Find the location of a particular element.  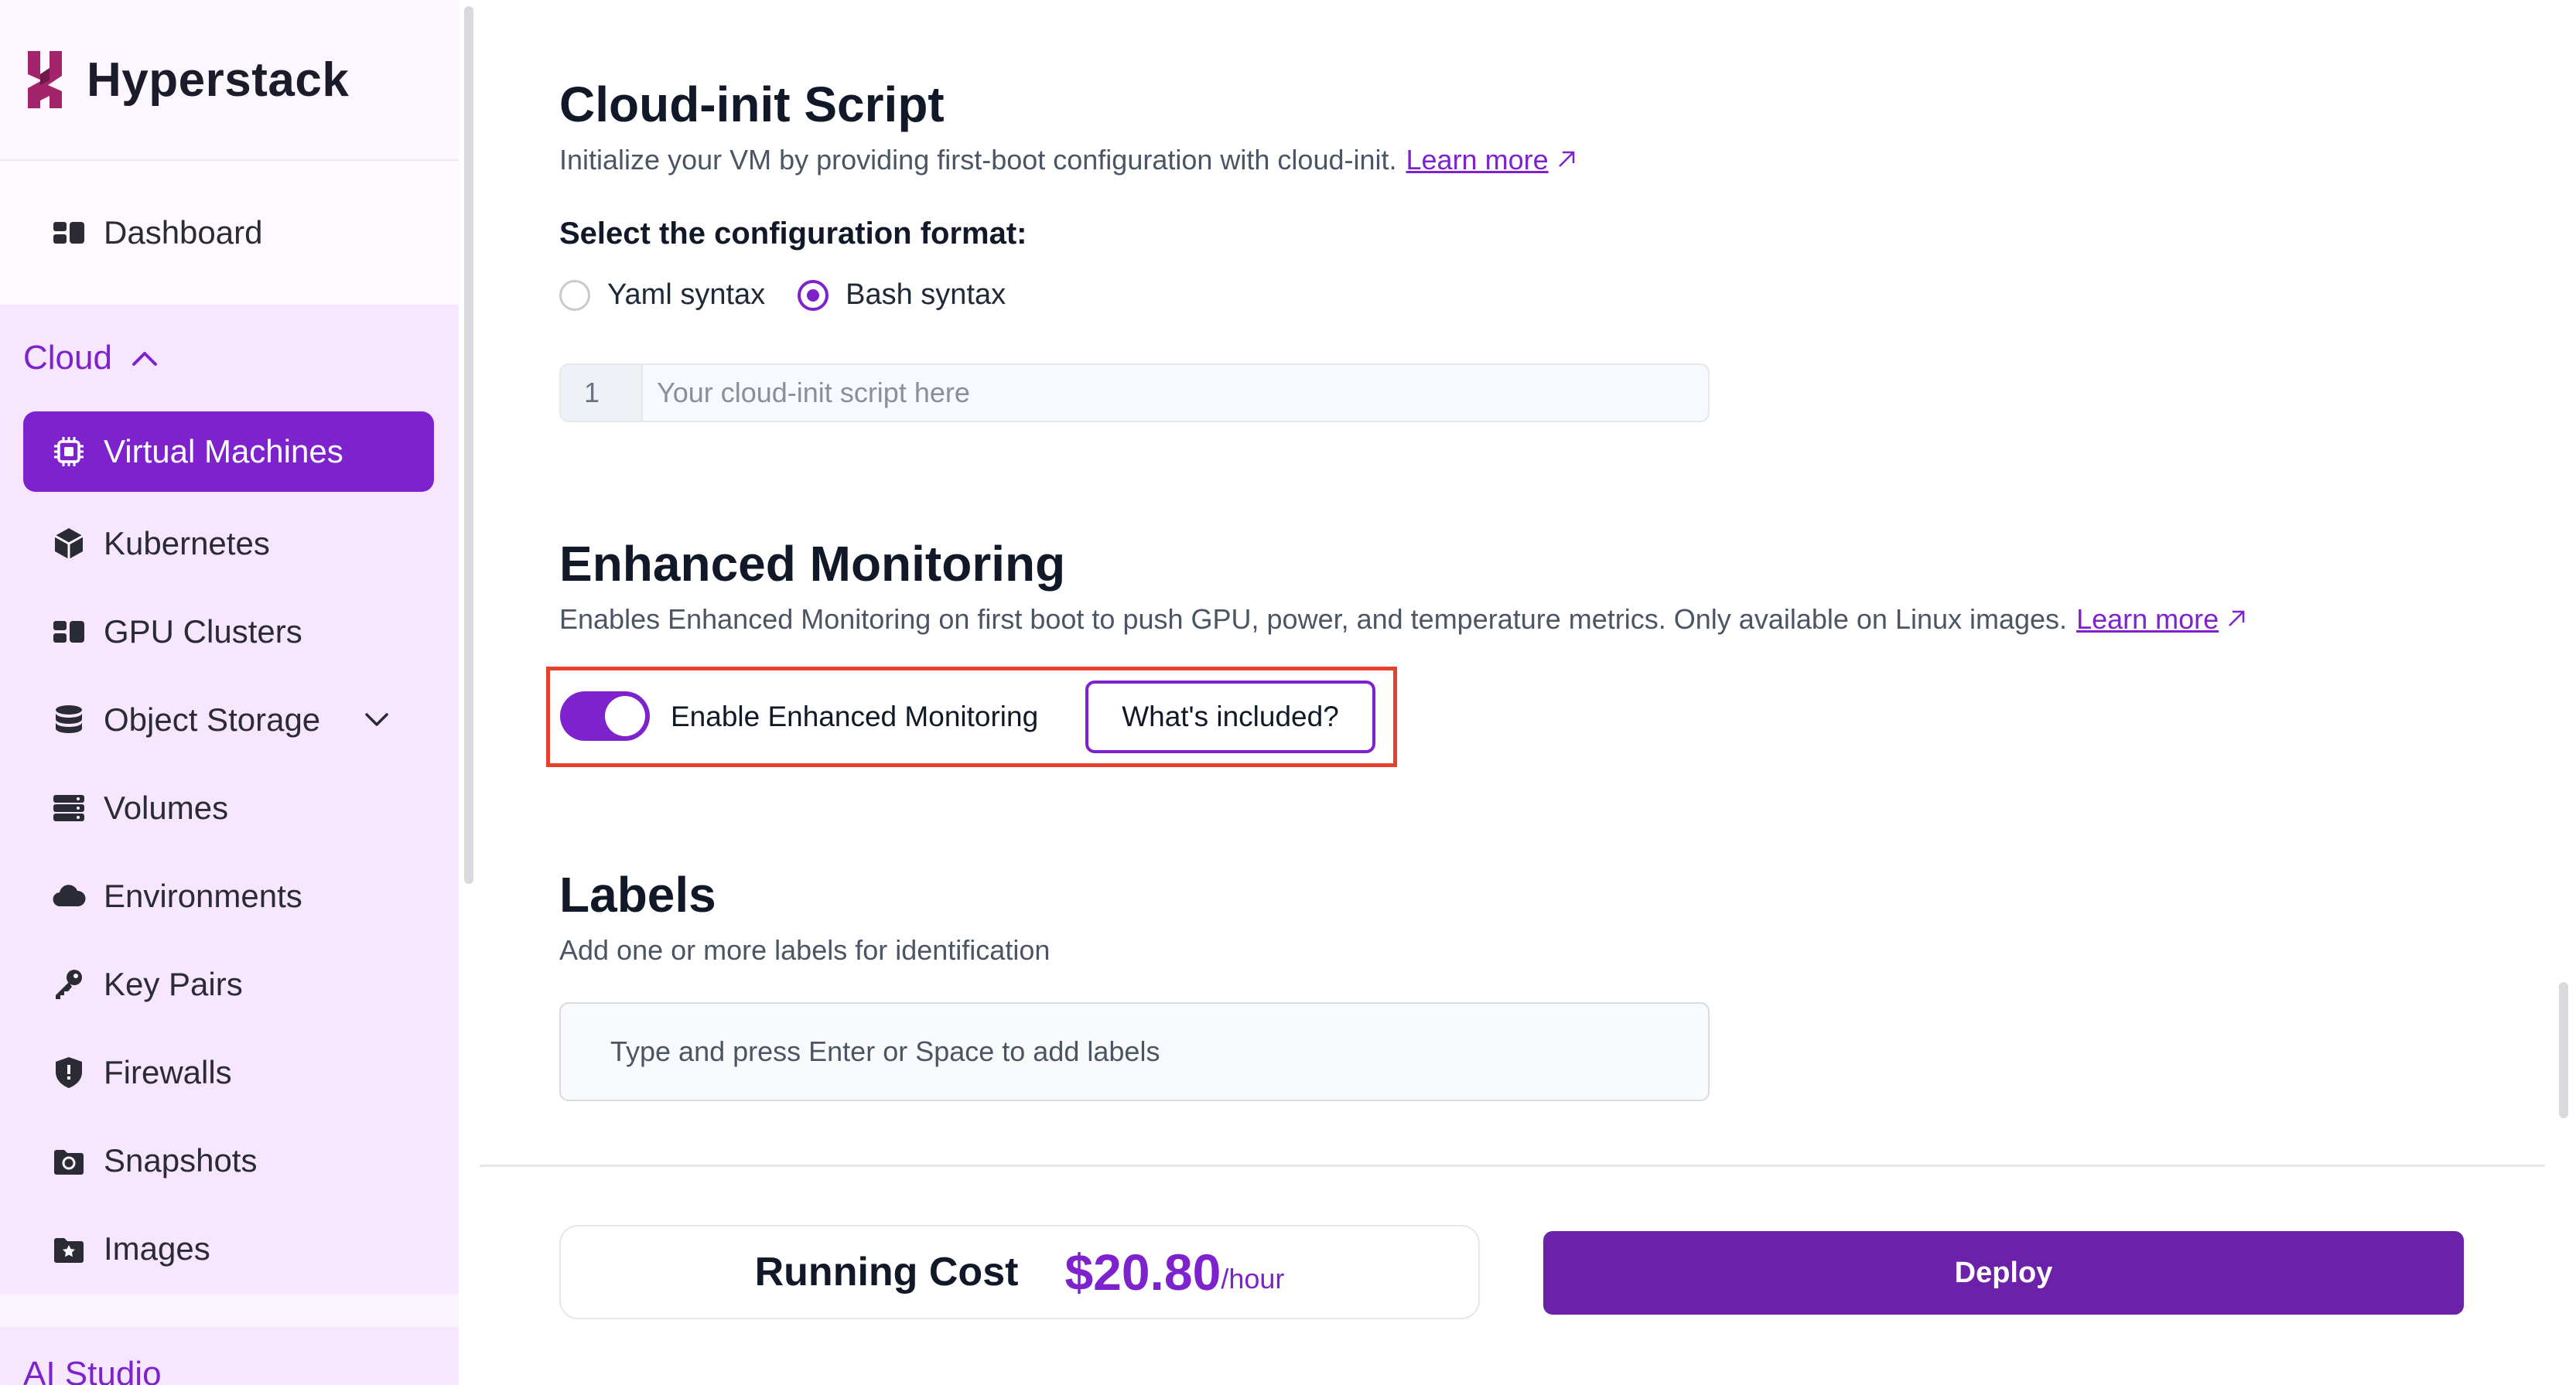

running-cost-unit: /hour is located at coordinates (1253, 1279).